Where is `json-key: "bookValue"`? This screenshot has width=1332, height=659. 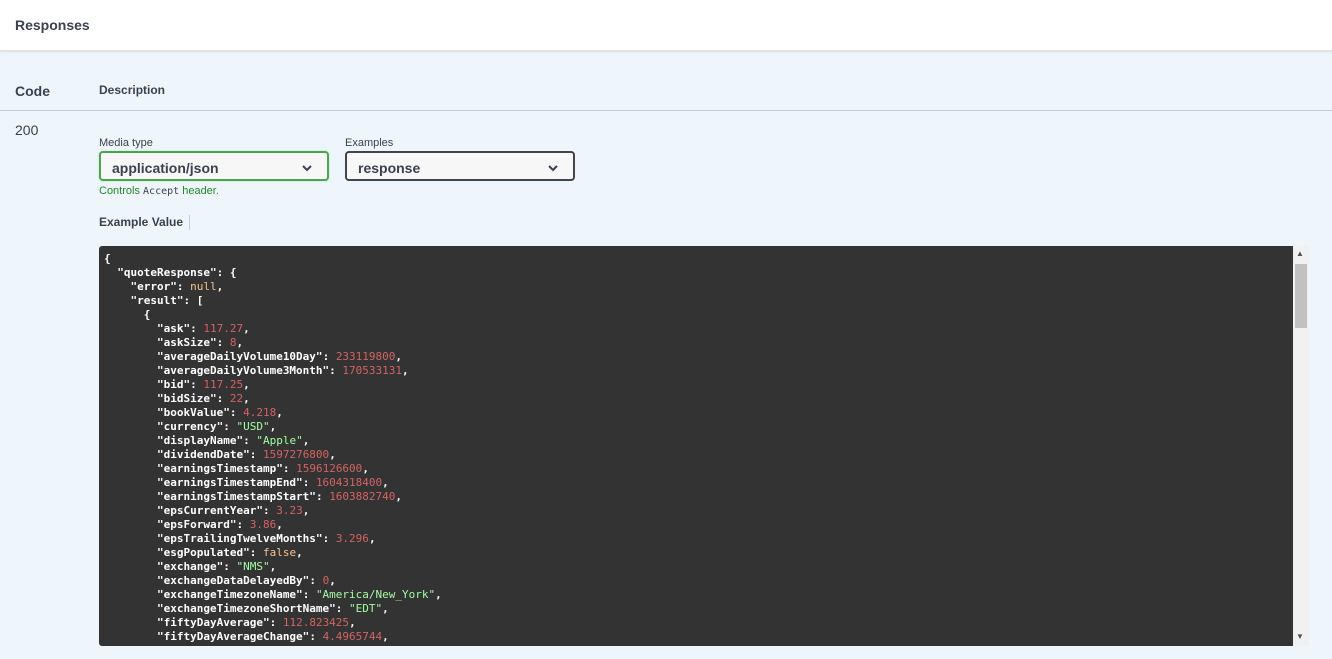 json-key: "bookValue" is located at coordinates (193, 412).